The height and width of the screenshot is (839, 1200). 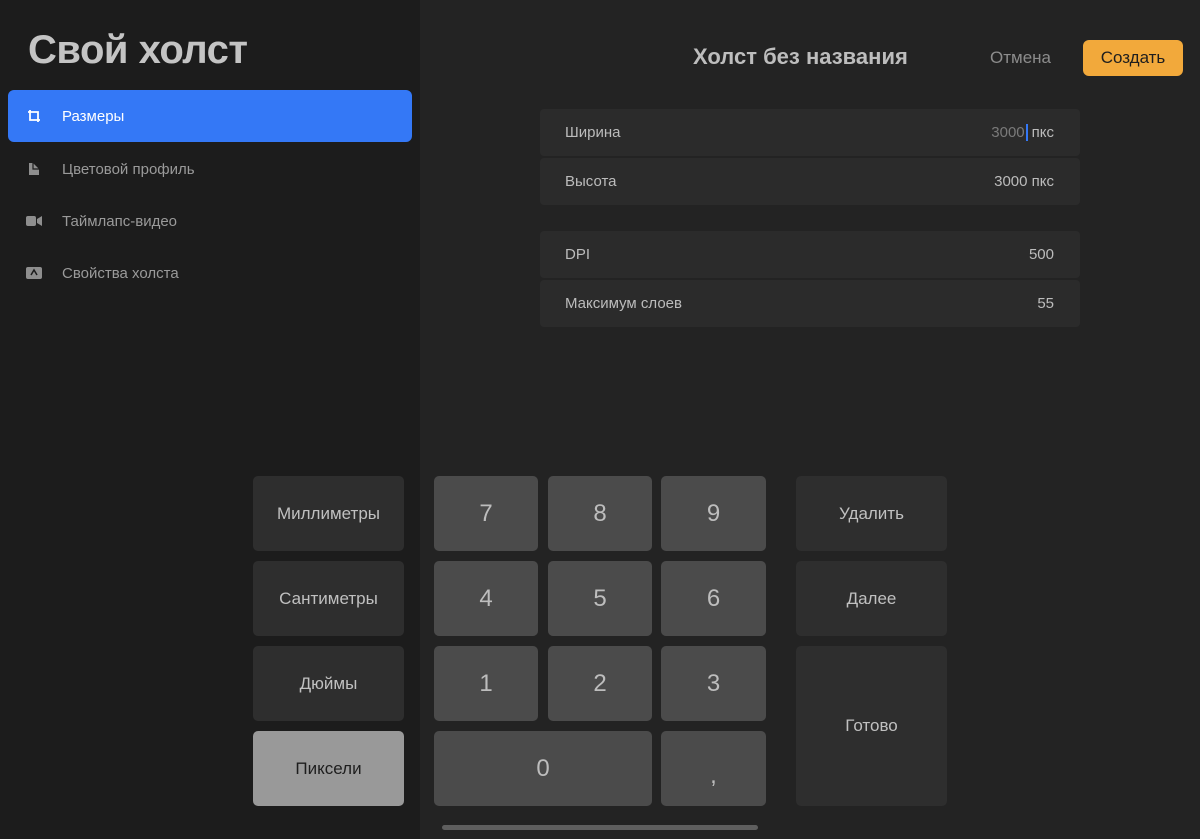 I want to click on centimeters-button: Сантиметры, so click(x=328, y=598).